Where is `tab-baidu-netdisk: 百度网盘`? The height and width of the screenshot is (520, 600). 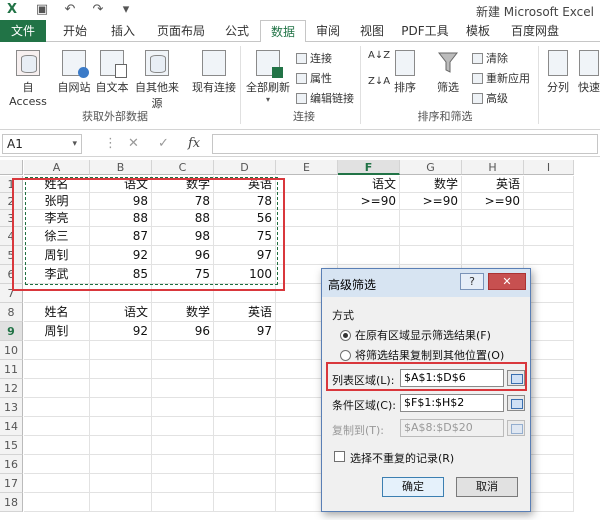
tab-baidu-netdisk: 百度网盘 is located at coordinates (535, 31).